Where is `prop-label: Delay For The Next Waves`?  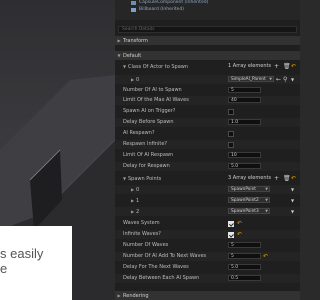
prop-label: Delay For The Next Waves is located at coordinates (156, 267).